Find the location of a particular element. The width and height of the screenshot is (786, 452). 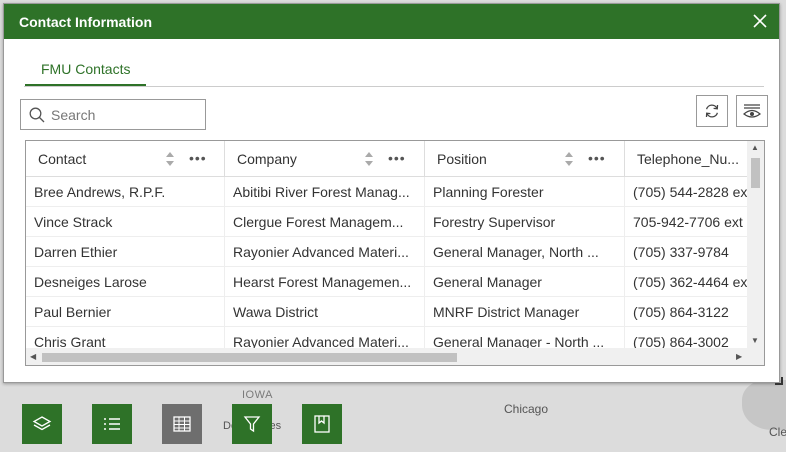

show-columns-button is located at coordinates (752, 111).